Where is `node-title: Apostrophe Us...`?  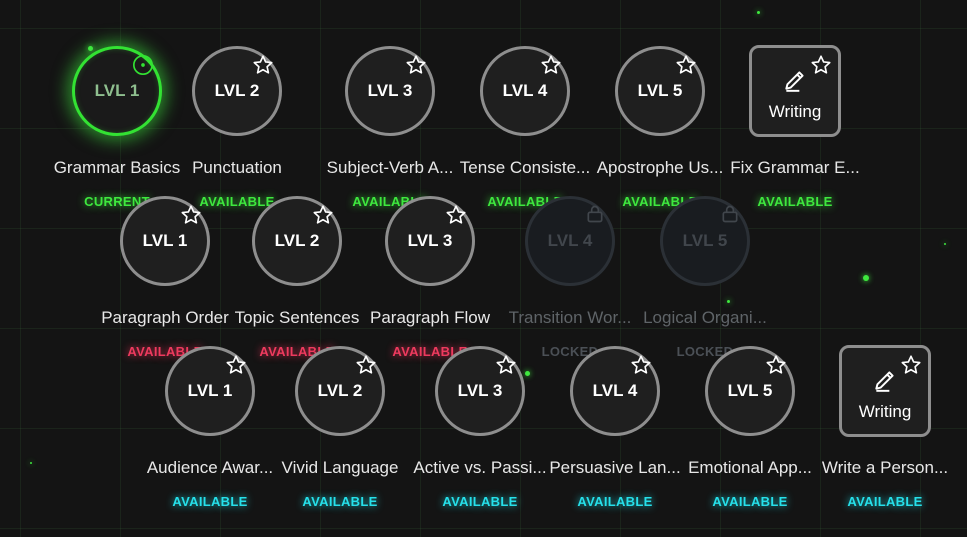
node-title: Apostrophe Us... is located at coordinates (660, 167).